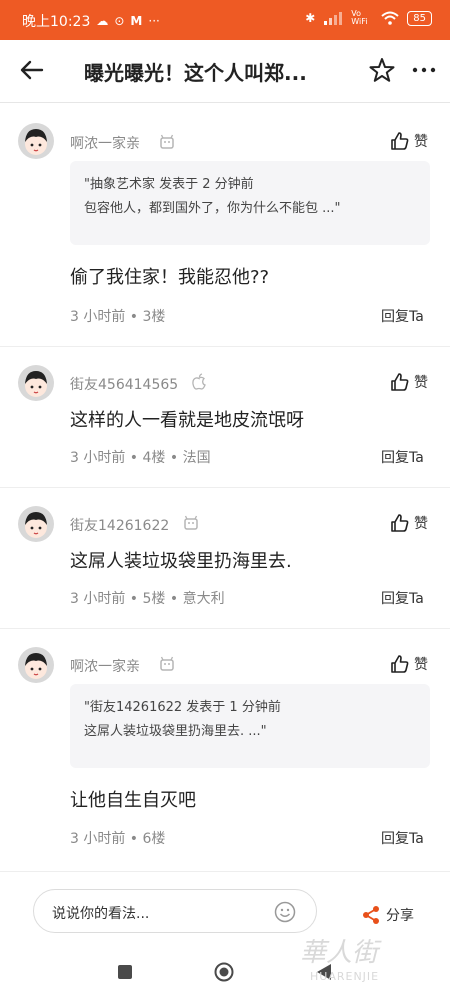  Describe the element at coordinates (400, 916) in the screenshot. I see `share-label: 分享` at that location.